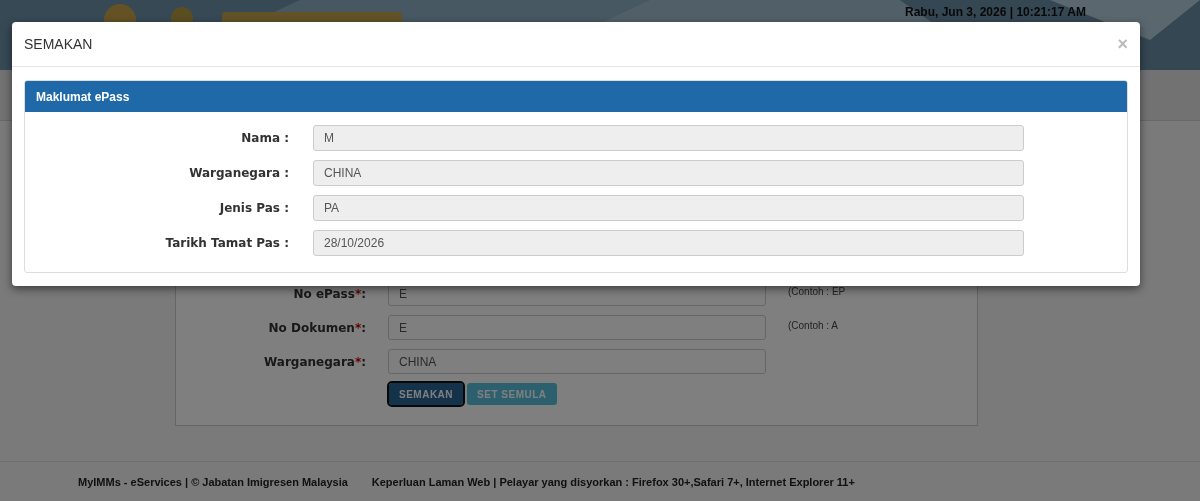 This screenshot has width=1200, height=501. I want to click on readonly-field: CHINA, so click(668, 173).